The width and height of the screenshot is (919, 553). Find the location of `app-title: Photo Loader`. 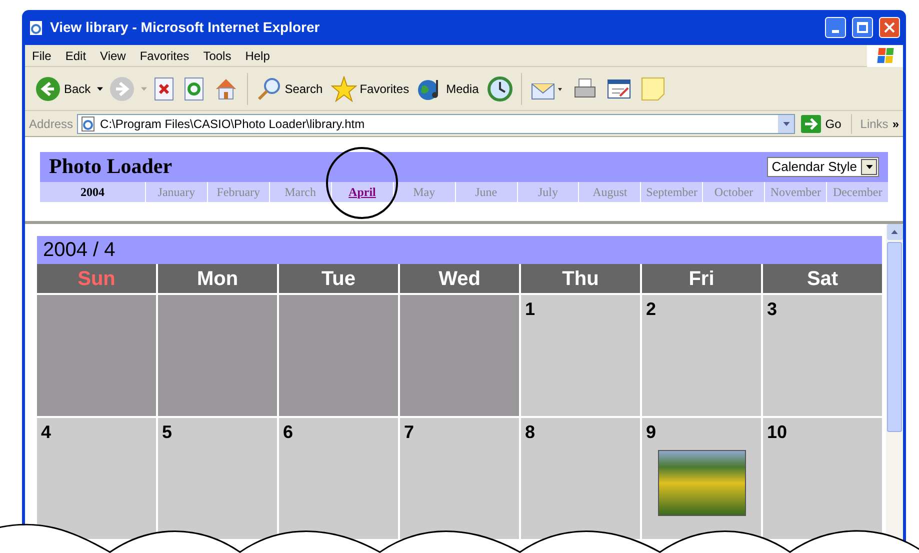

app-title: Photo Loader is located at coordinates (110, 166).